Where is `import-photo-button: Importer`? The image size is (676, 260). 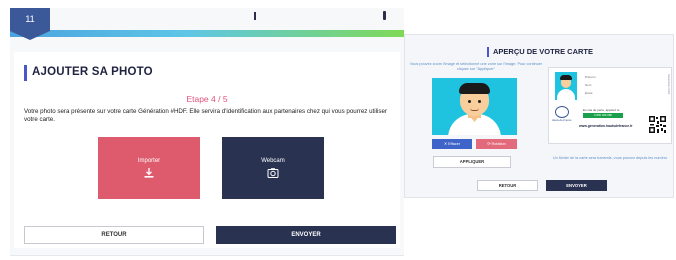
import-photo-button: Importer is located at coordinates (149, 168).